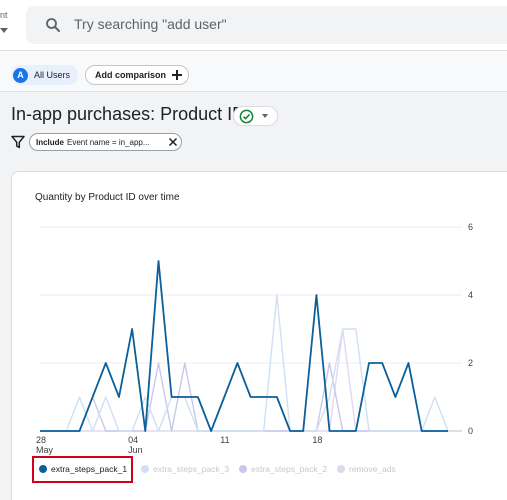 The image size is (507, 500). What do you see at coordinates (470, 431) in the screenshot?
I see `y-tick-label: 0` at bounding box center [470, 431].